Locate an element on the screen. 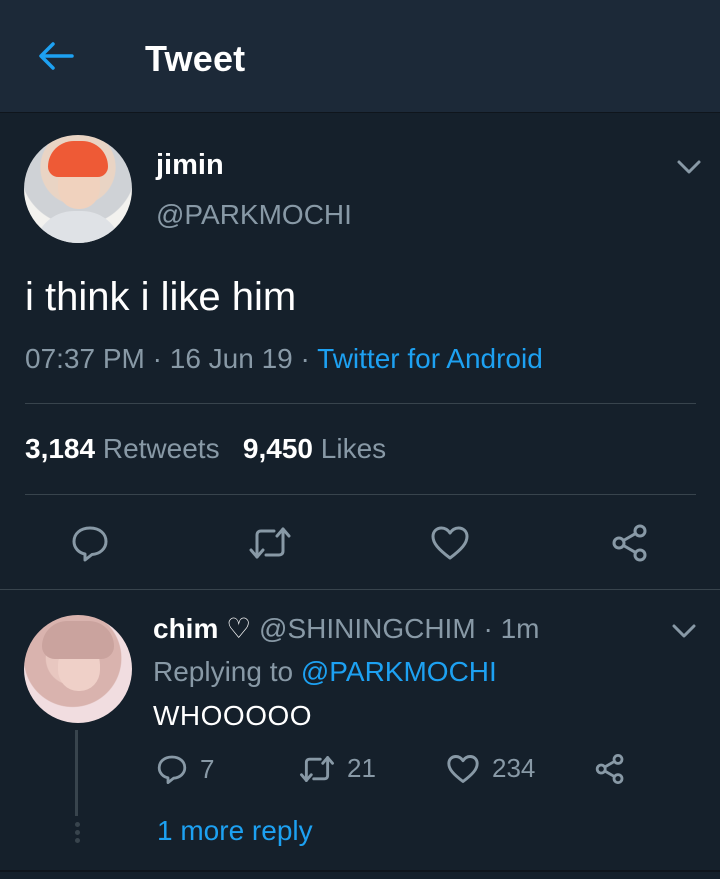 This screenshot has width=720, height=879. reply-like-button: 234 is located at coordinates (490, 768).